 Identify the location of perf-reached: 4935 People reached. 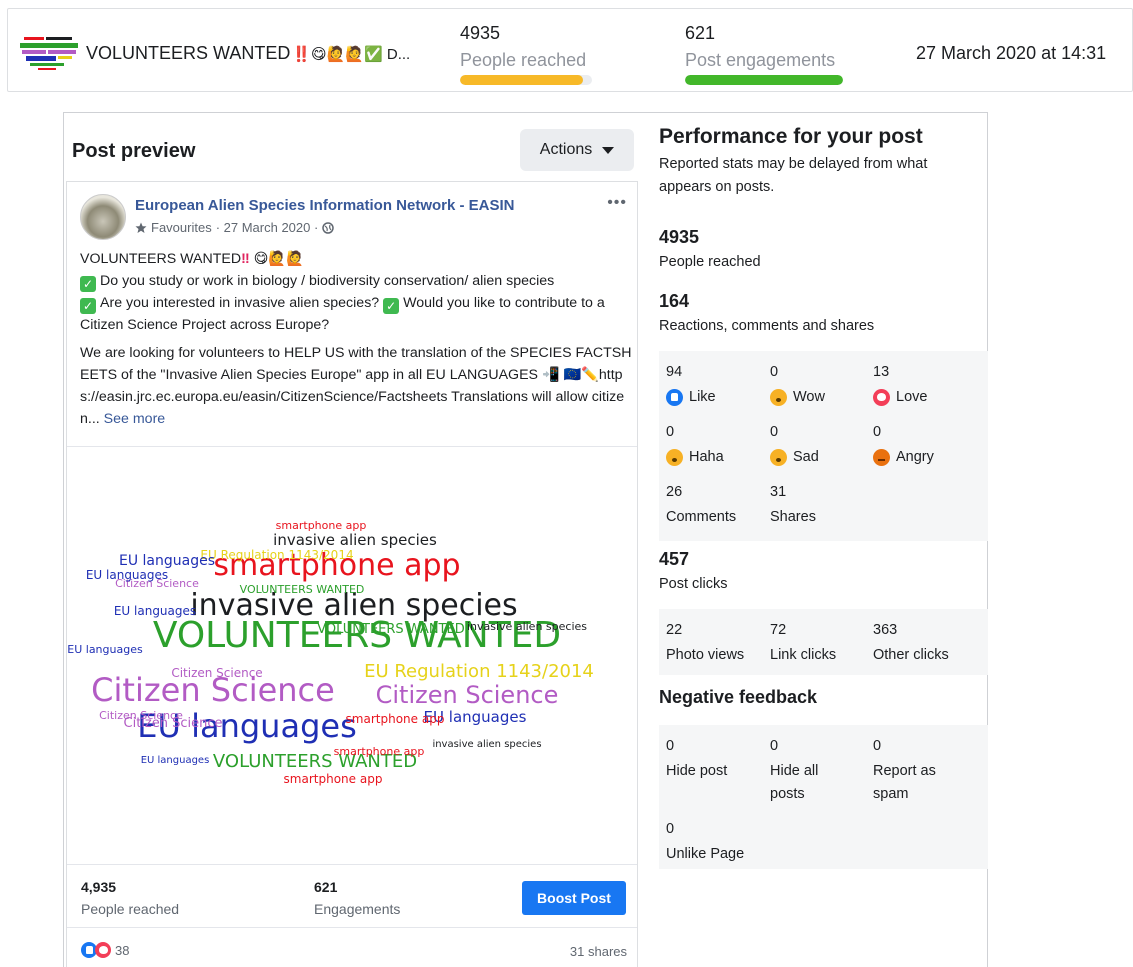
(710, 248).